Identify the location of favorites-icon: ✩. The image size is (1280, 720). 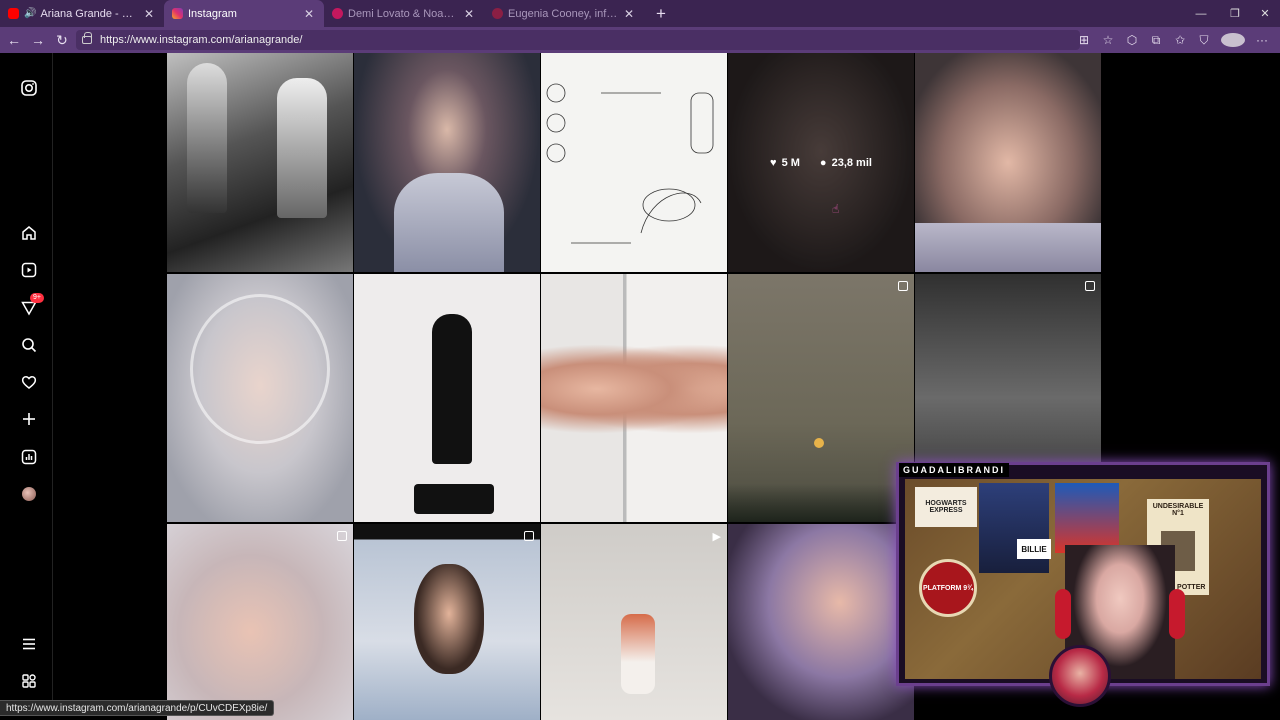
(1180, 40).